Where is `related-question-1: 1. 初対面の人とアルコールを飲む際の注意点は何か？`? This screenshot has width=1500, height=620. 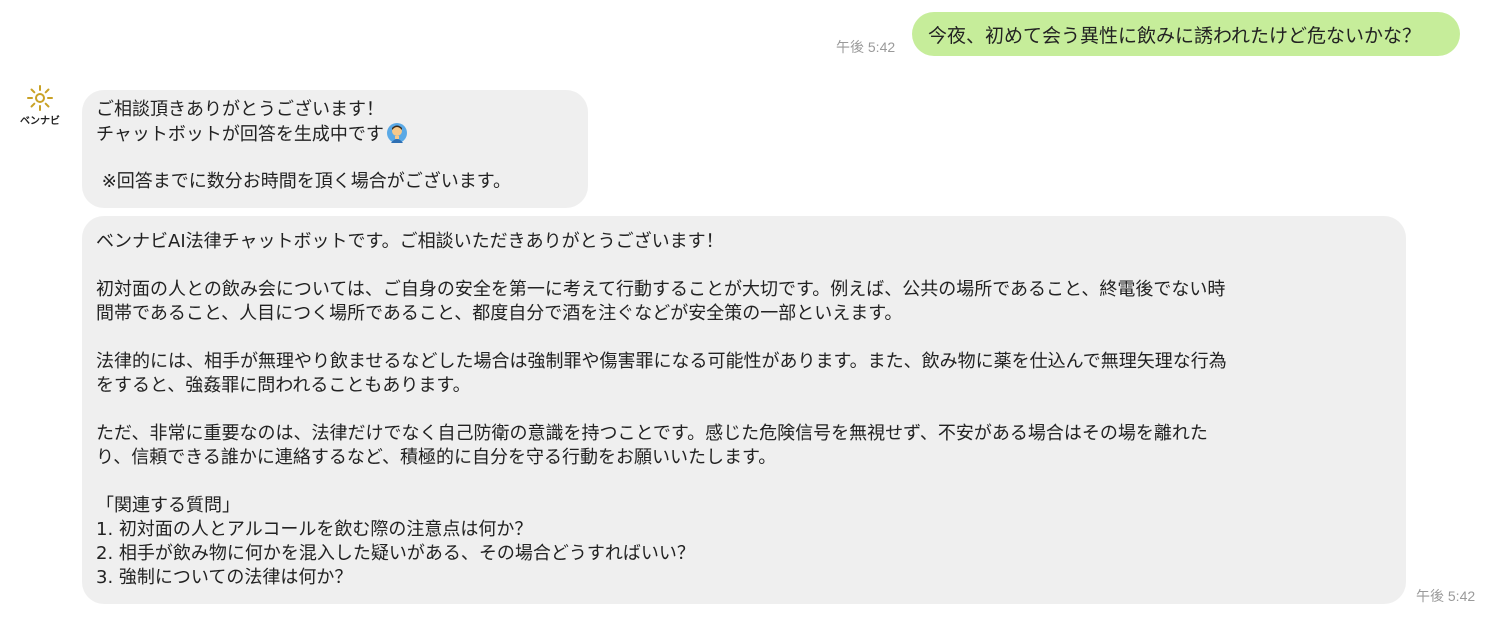
related-question-1: 1. 初対面の人とアルコールを飲む際の注意点は何か？ is located at coordinates (744, 530).